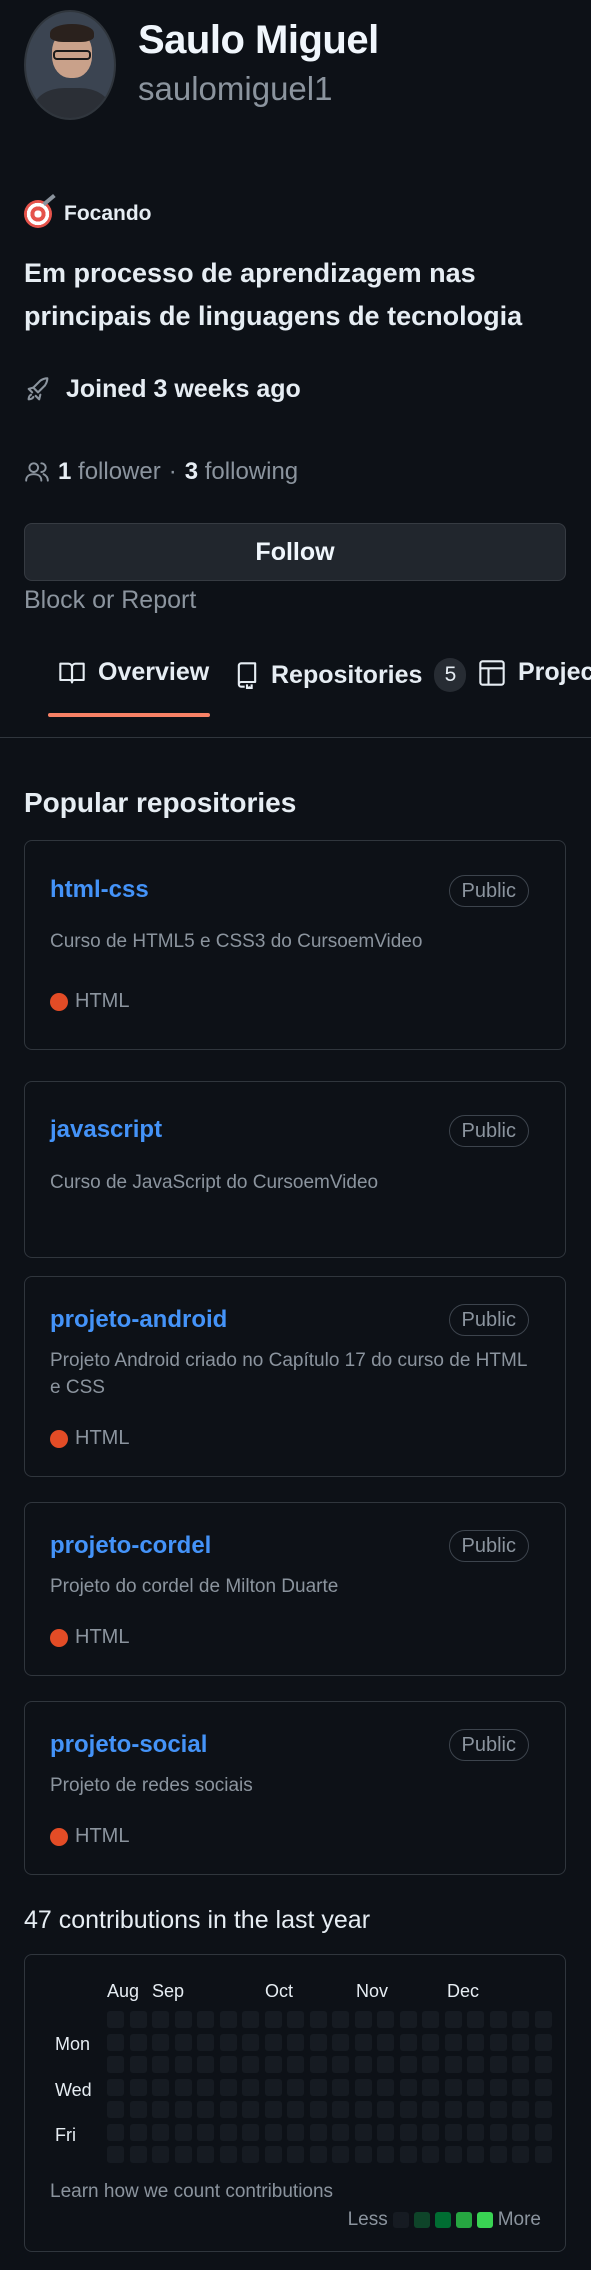  I want to click on repo-name-link: html-css, so click(99, 890).